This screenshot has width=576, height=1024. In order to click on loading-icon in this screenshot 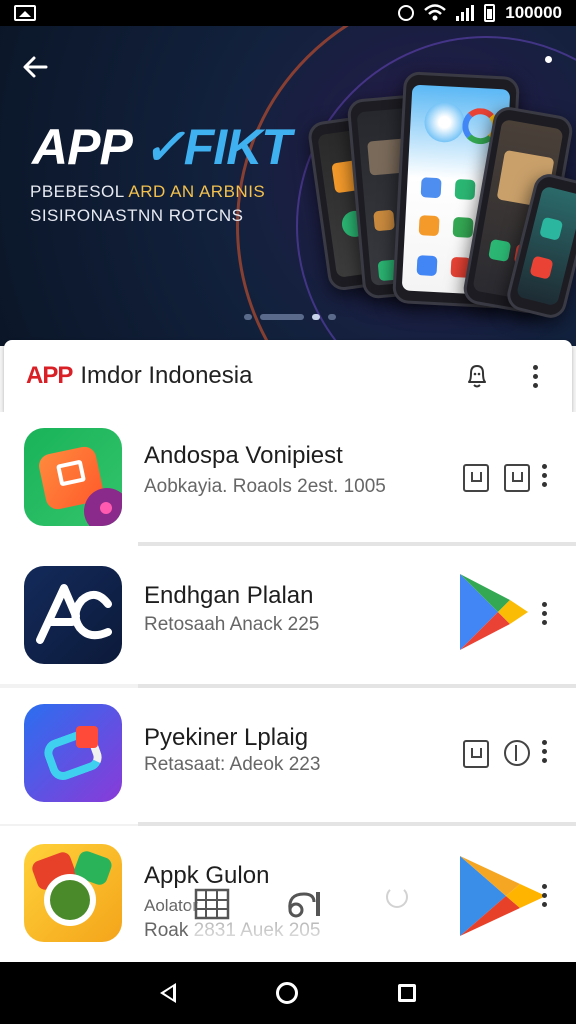, I will do `click(397, 897)`.